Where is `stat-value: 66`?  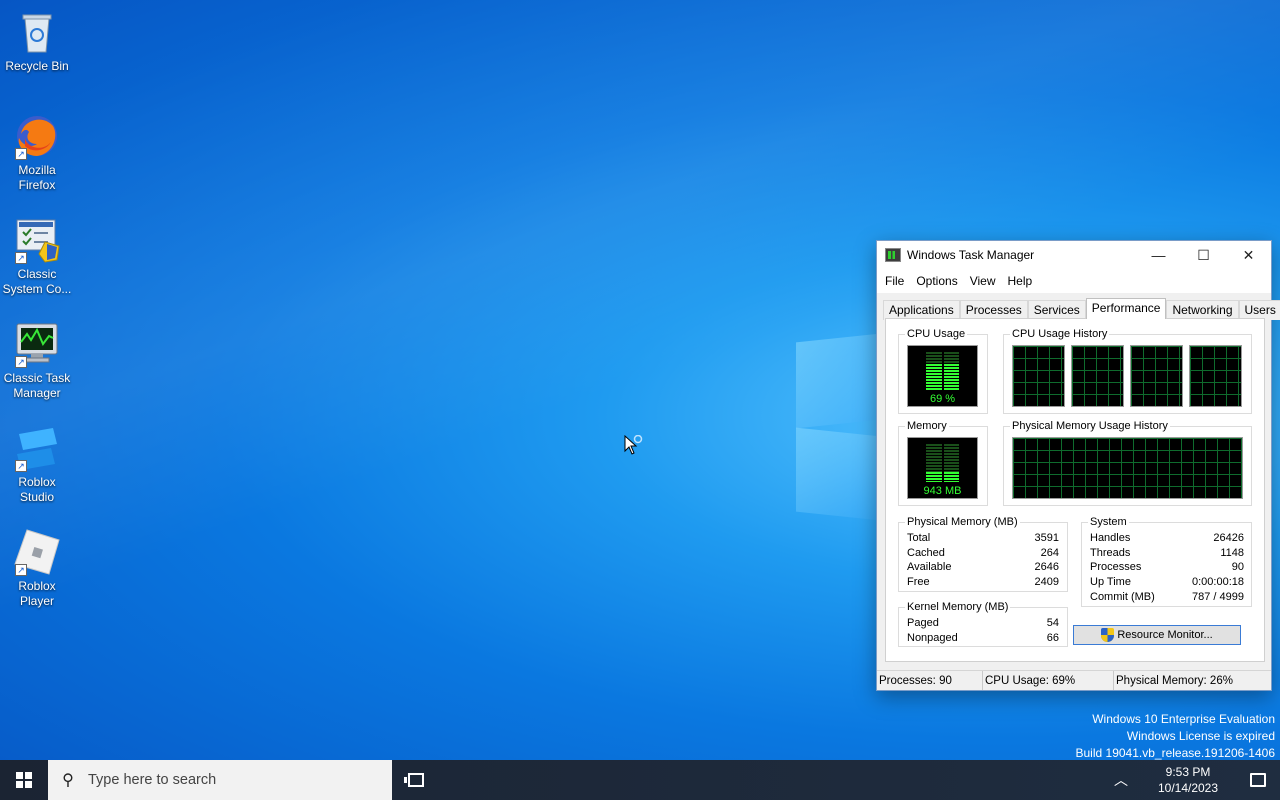 stat-value: 66 is located at coordinates (1052, 637).